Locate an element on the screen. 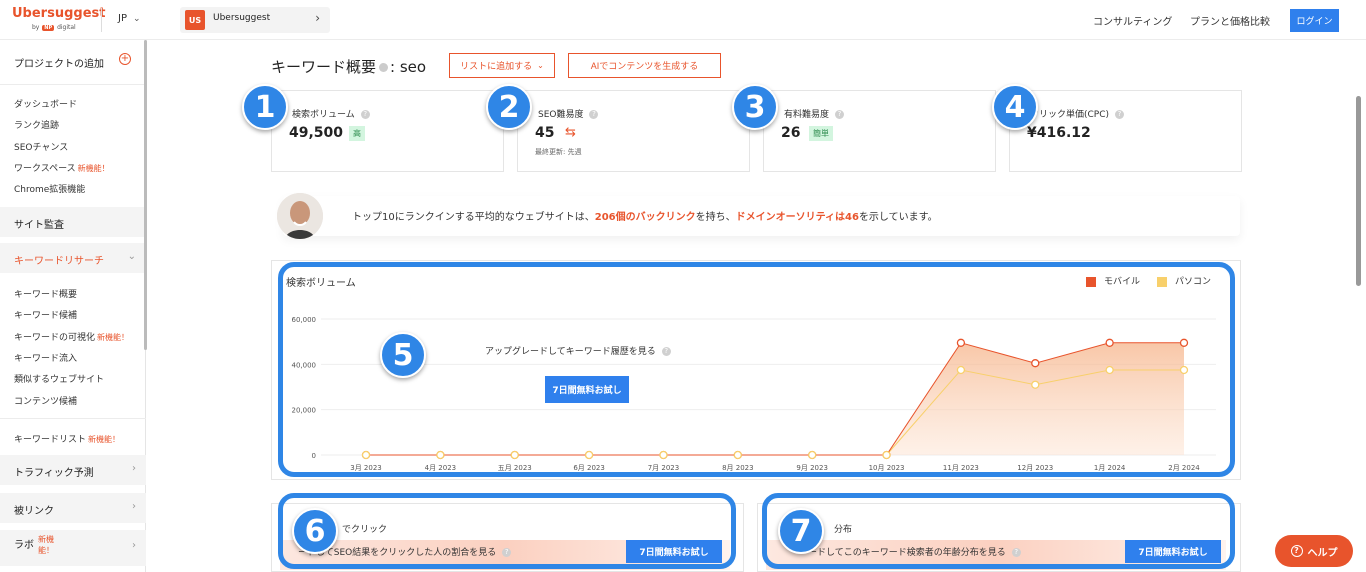  insight-text-part: を示しています。 is located at coordinates (898, 217).